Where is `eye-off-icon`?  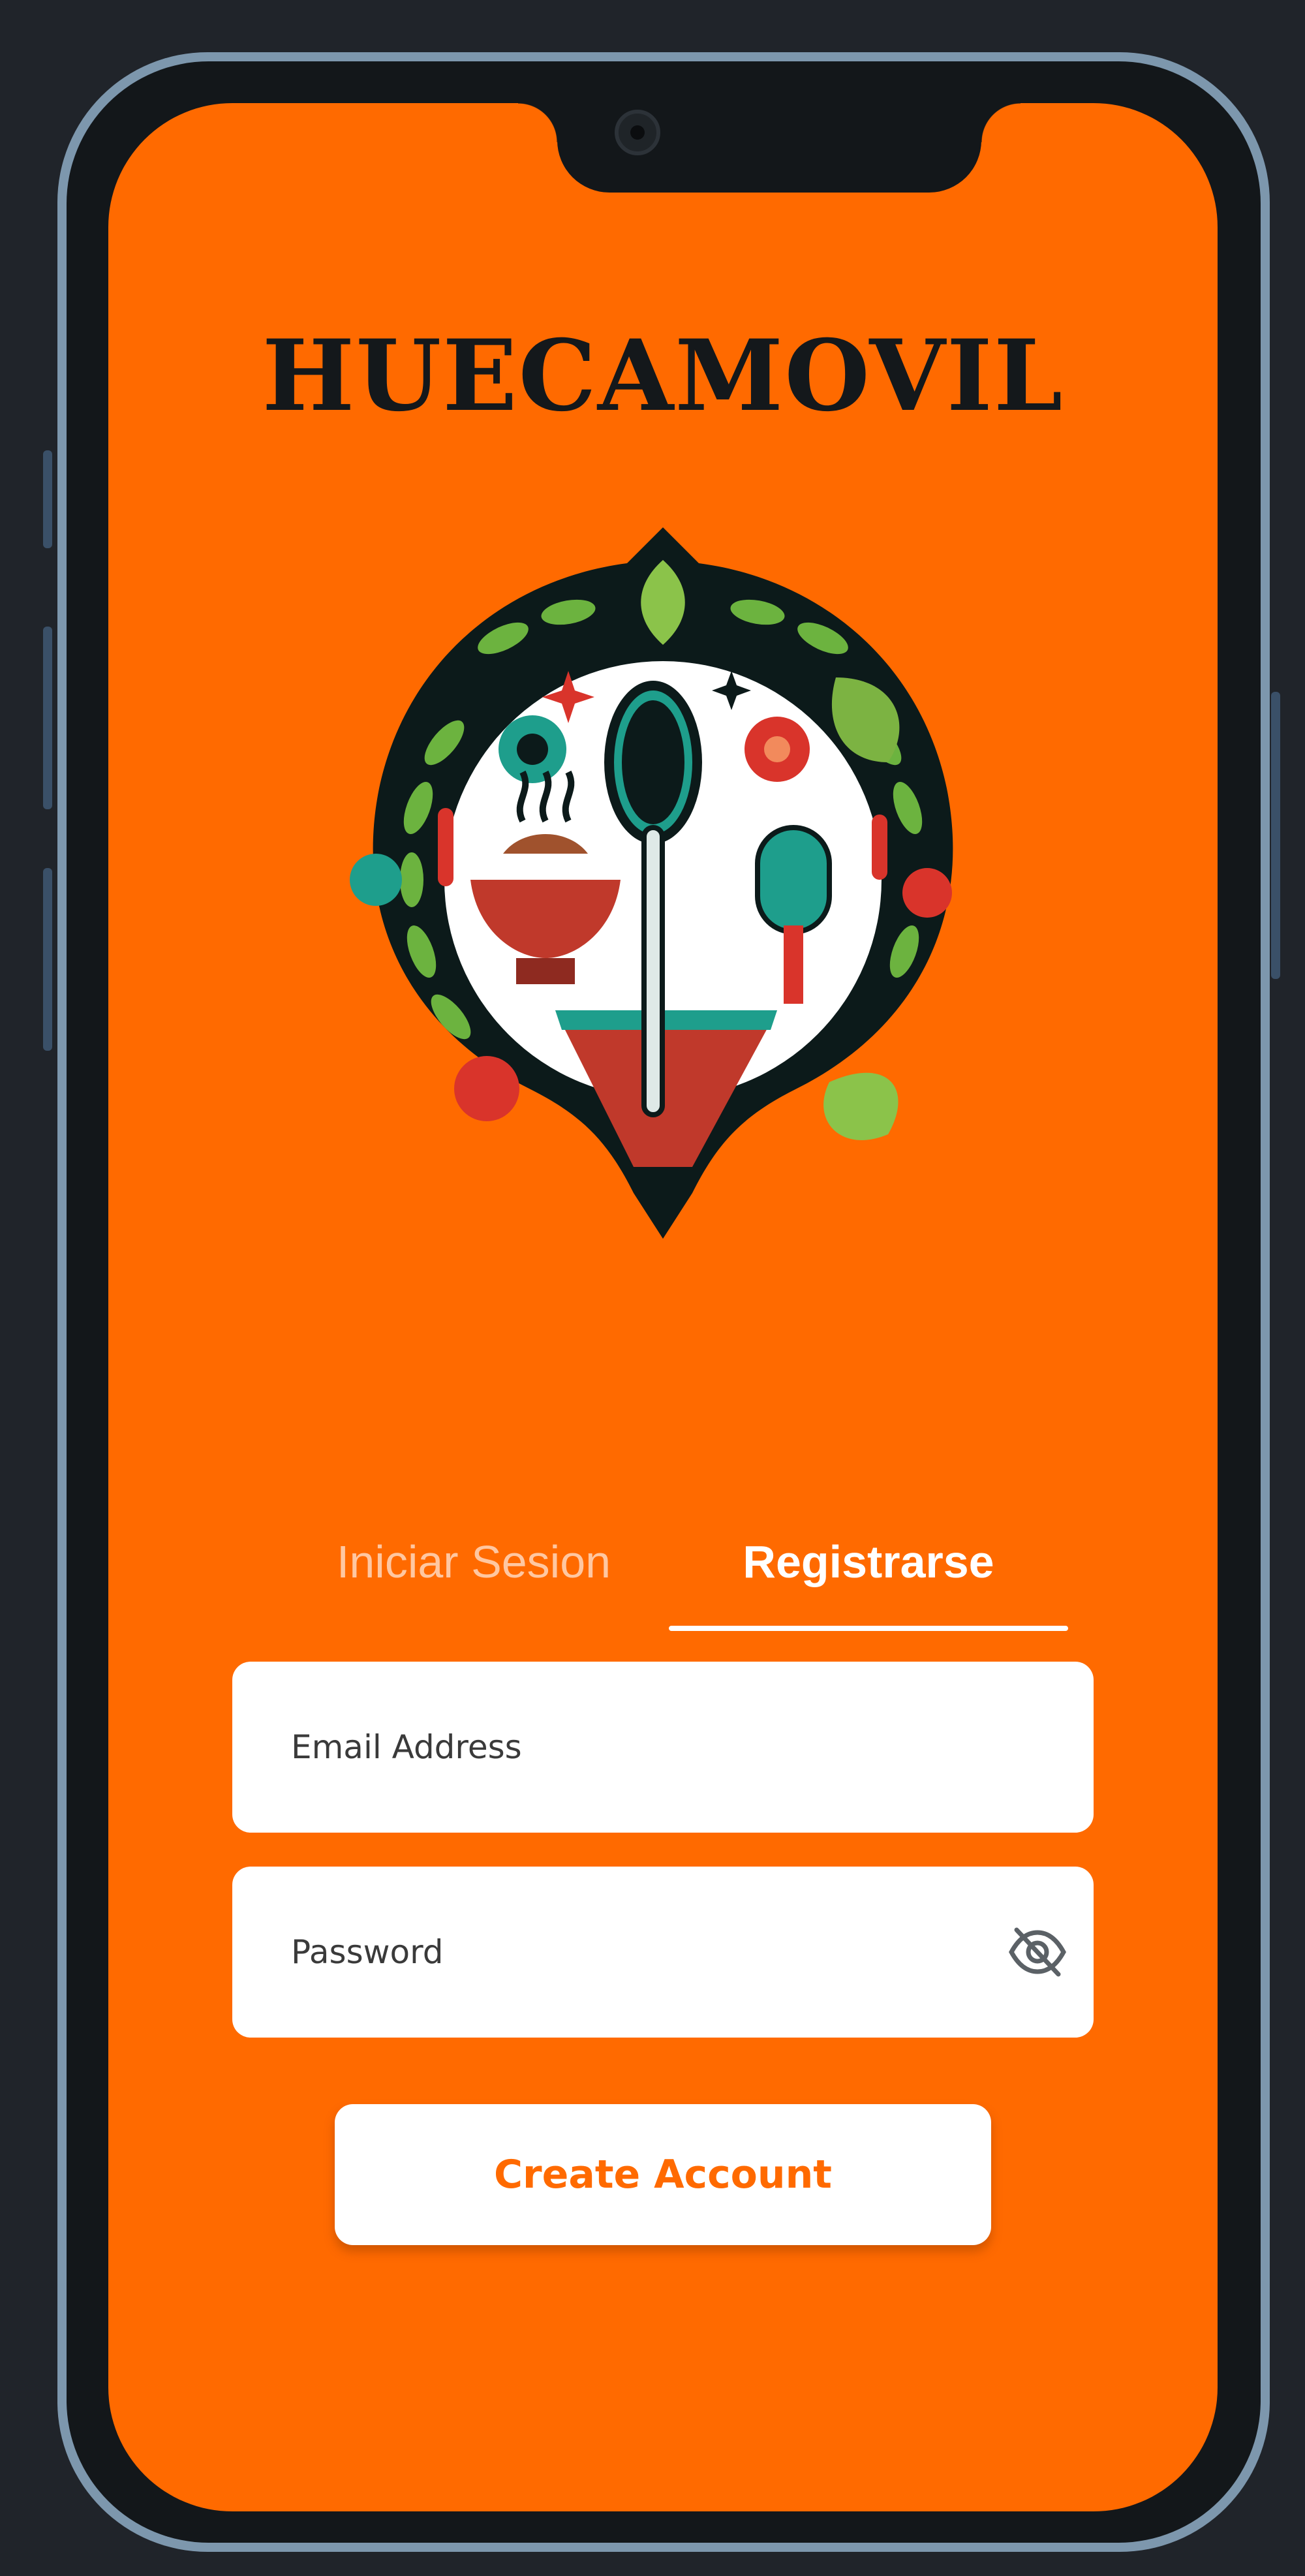
eye-off-icon is located at coordinates (1037, 1952).